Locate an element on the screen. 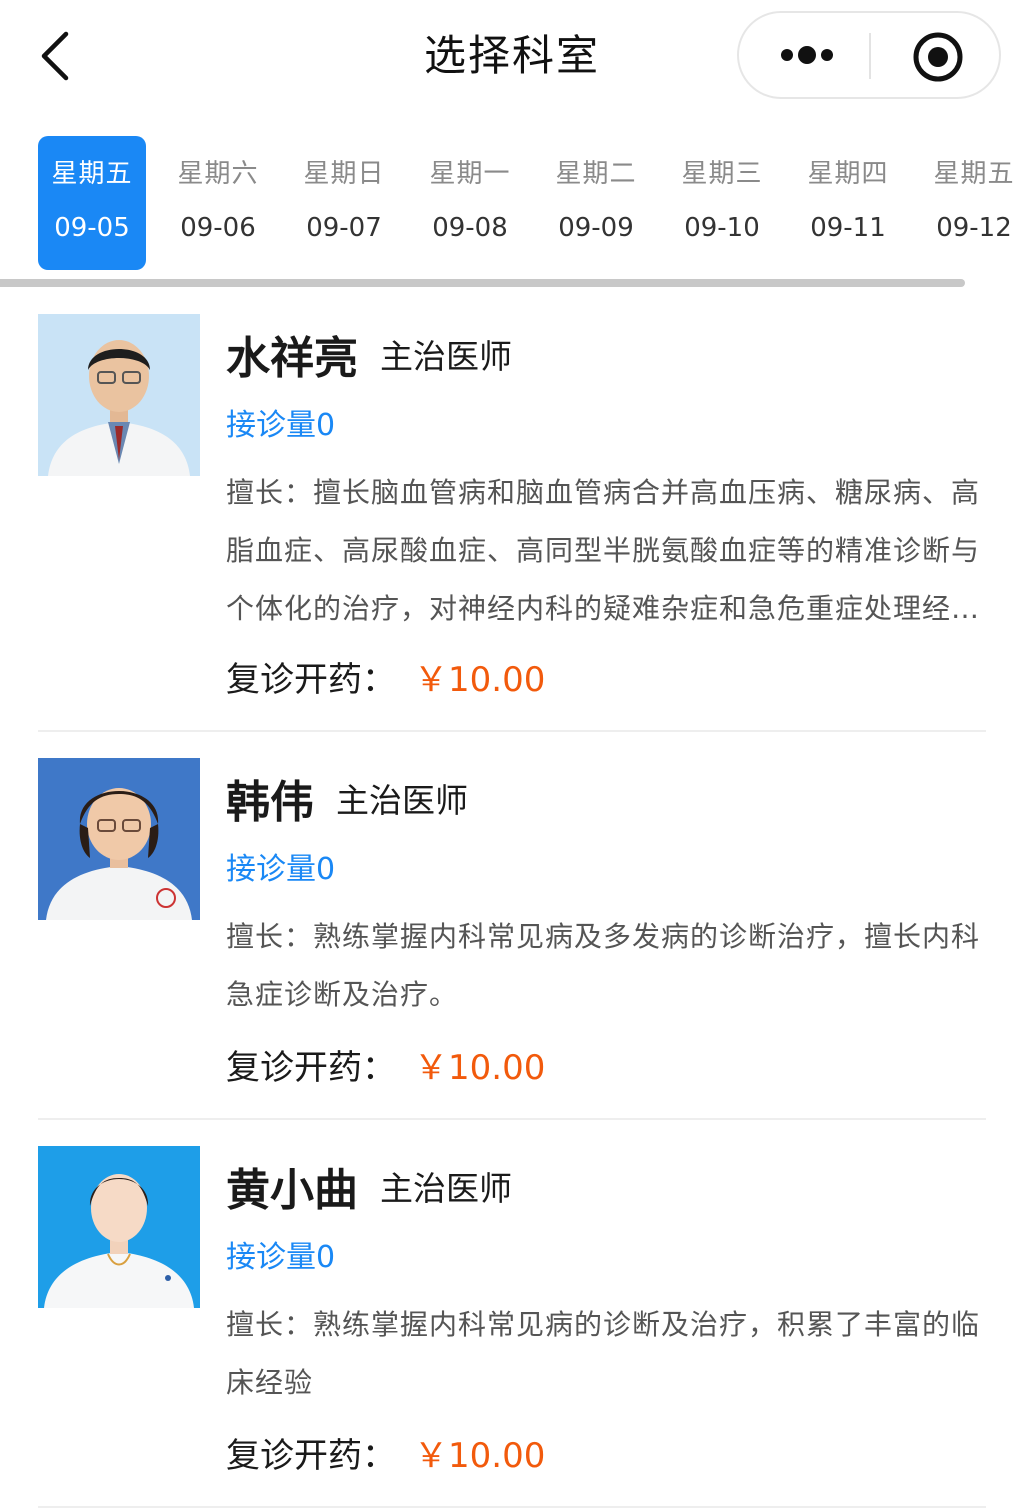 This screenshot has width=1024, height=1510. date-tab: 星期五 09-05 is located at coordinates (92, 203).